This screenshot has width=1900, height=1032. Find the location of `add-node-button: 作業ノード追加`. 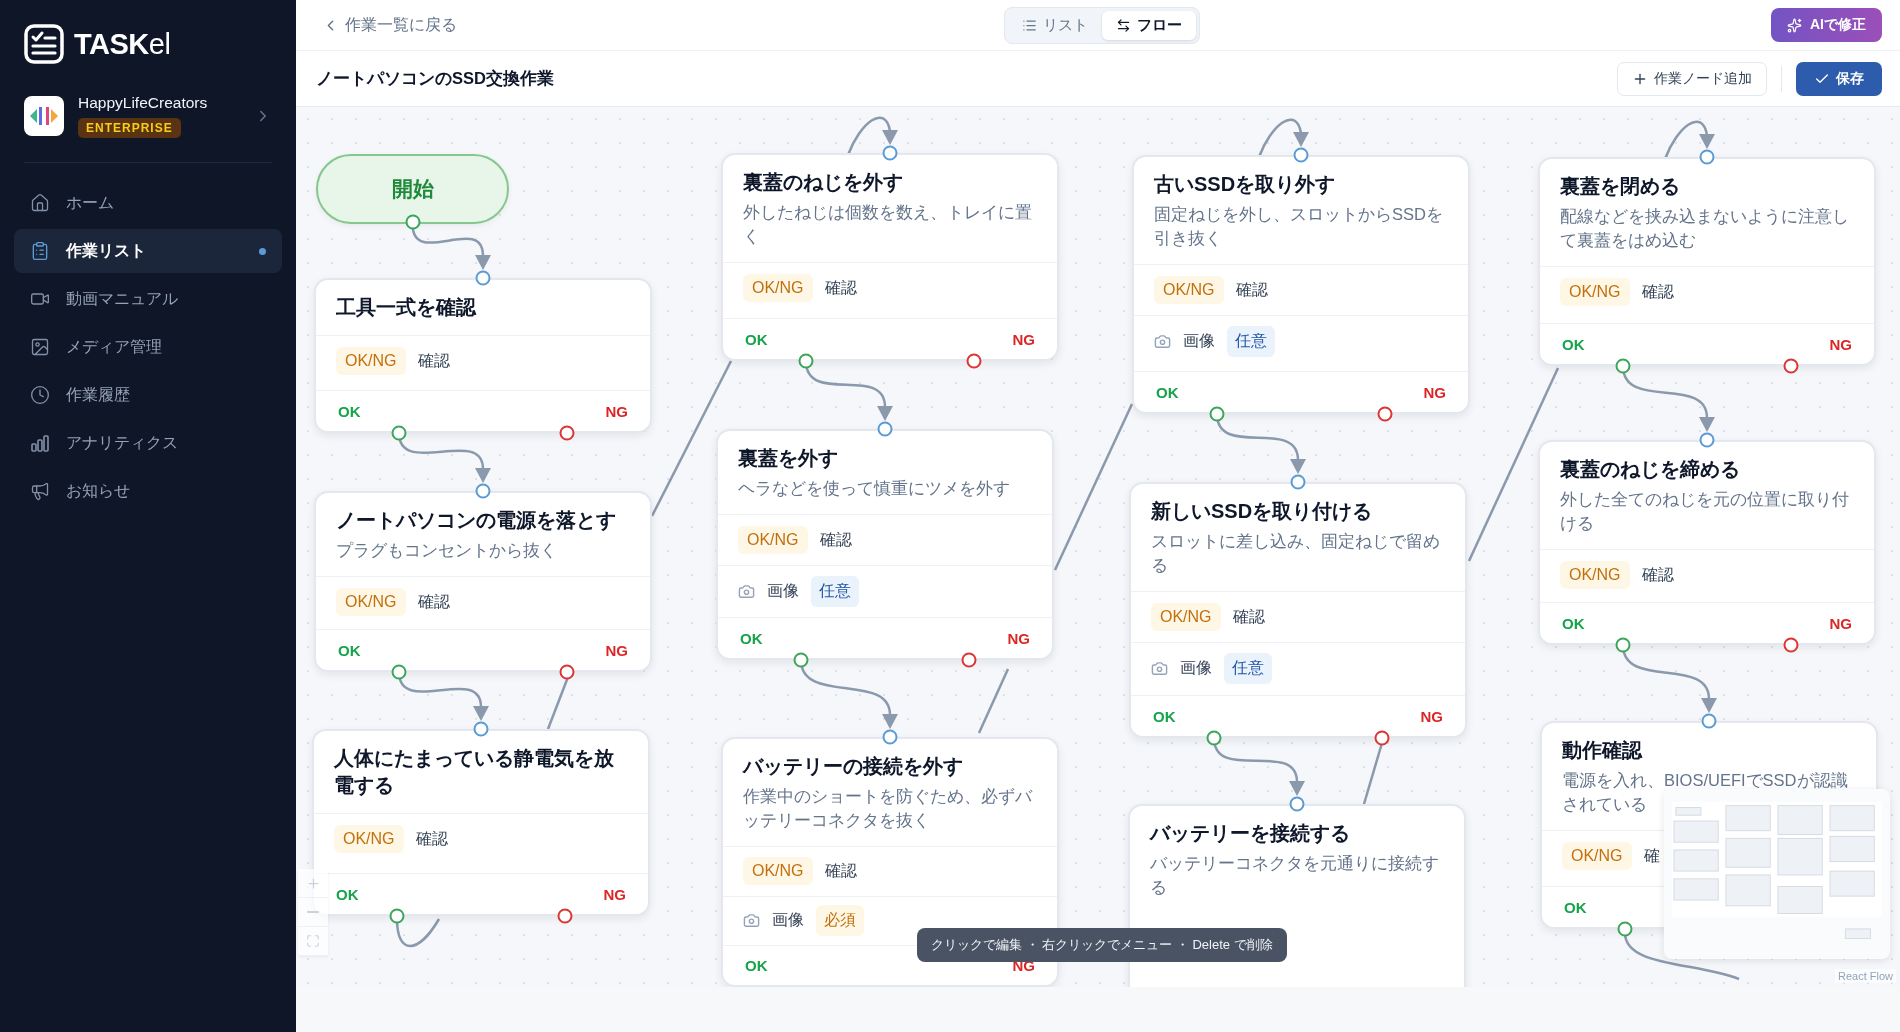

add-node-button: 作業ノード追加 is located at coordinates (1692, 78).